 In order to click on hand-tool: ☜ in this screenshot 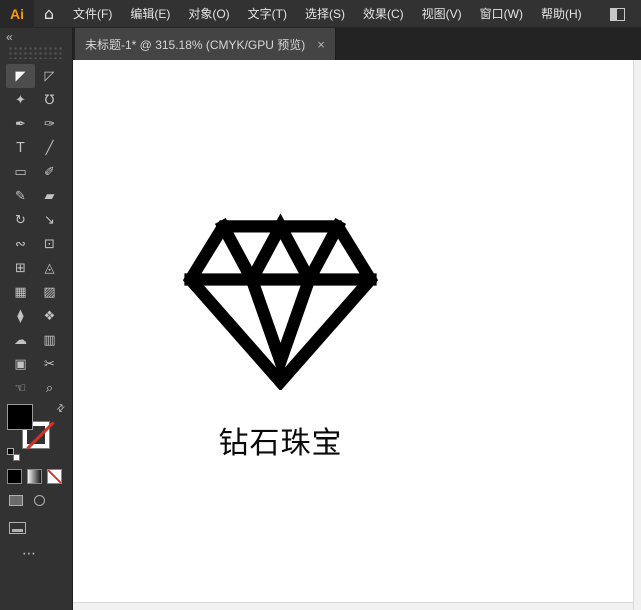, I will do `click(20, 388)`.